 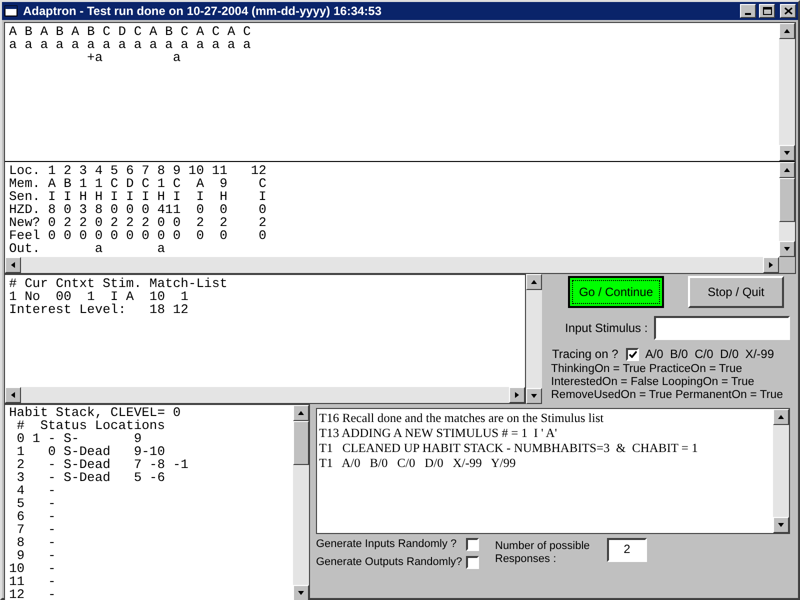 What do you see at coordinates (33, 594) in the screenshot?
I see `habit-stack-line: 12 -` at bounding box center [33, 594].